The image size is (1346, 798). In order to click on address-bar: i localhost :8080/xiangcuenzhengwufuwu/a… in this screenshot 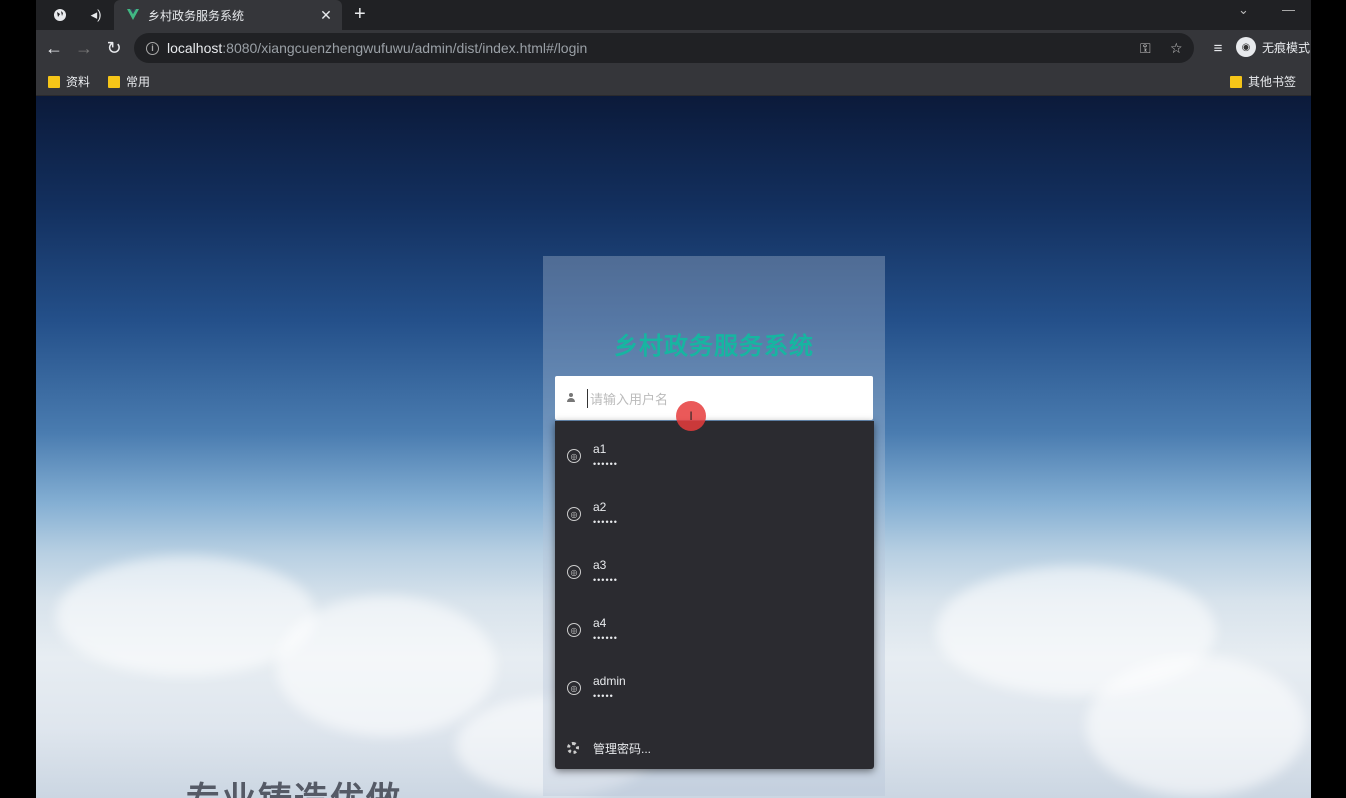, I will do `click(664, 48)`.